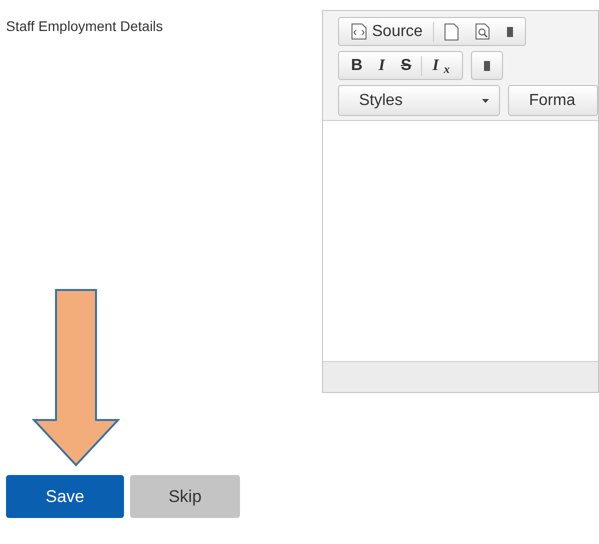 The image size is (599, 544). Describe the element at coordinates (65, 496) in the screenshot. I see `save-button: Save` at that location.